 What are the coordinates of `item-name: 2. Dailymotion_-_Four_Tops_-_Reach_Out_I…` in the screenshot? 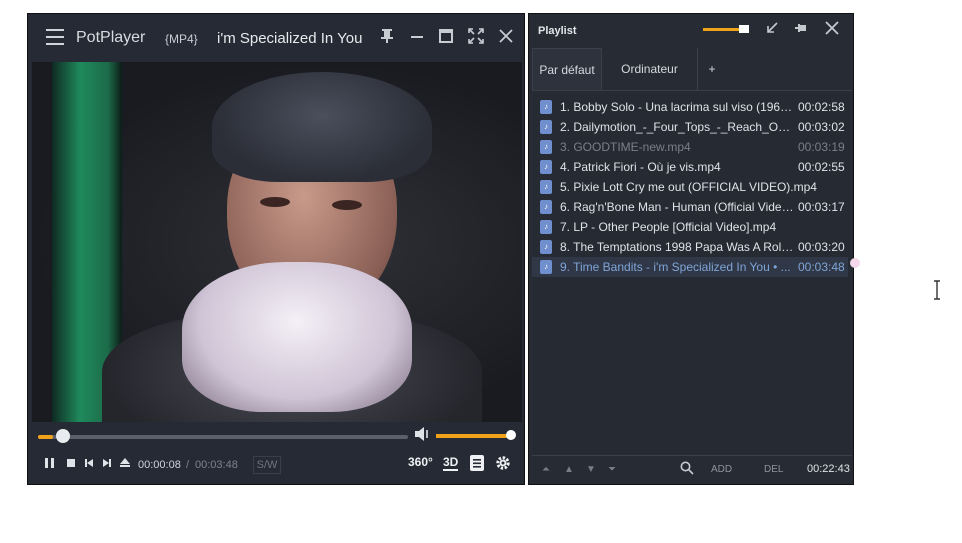 It's located at (677, 127).